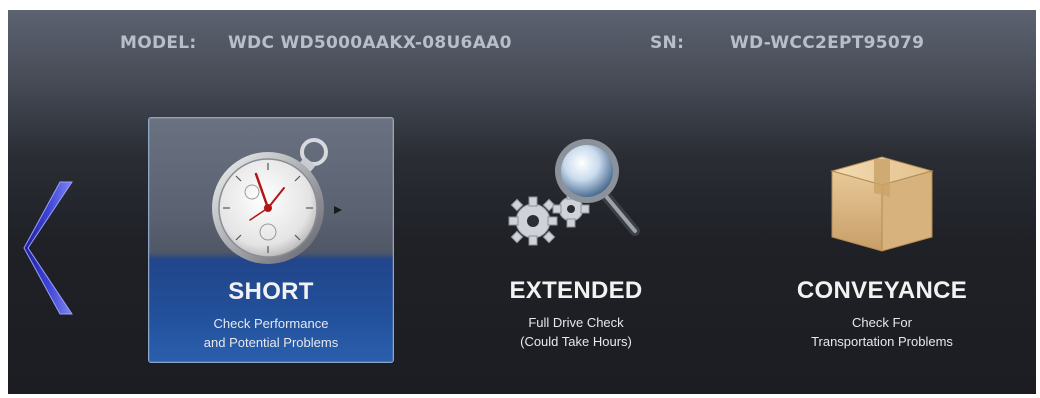 The image size is (1040, 398). What do you see at coordinates (882, 290) in the screenshot?
I see `test-title-conveyance: CONVEYANCE` at bounding box center [882, 290].